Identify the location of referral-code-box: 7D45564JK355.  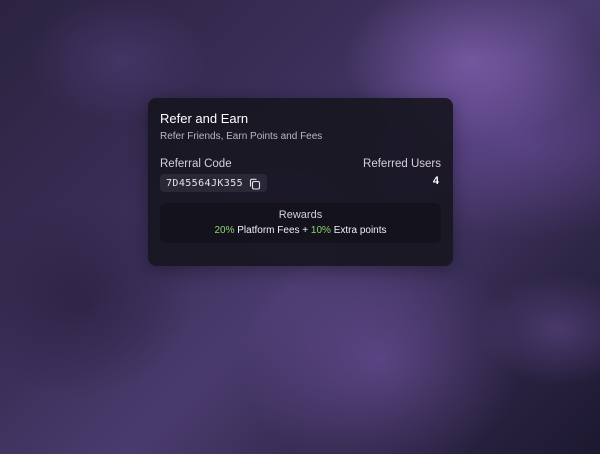
(214, 183).